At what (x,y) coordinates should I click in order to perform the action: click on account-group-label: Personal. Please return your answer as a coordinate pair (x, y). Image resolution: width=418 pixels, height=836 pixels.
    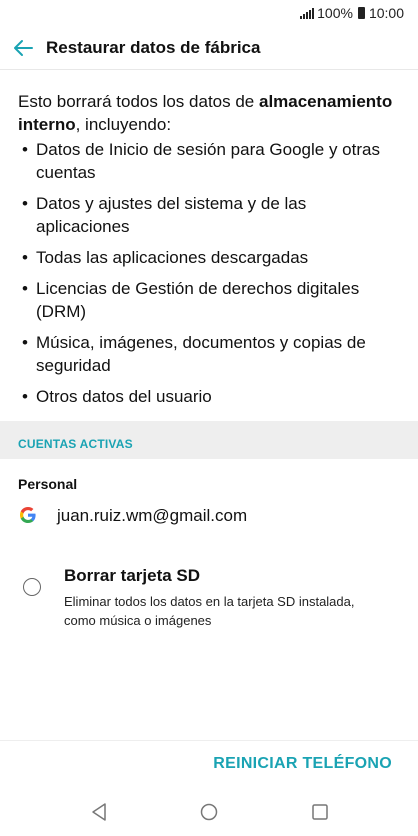
    Looking at the image, I should click on (48, 484).